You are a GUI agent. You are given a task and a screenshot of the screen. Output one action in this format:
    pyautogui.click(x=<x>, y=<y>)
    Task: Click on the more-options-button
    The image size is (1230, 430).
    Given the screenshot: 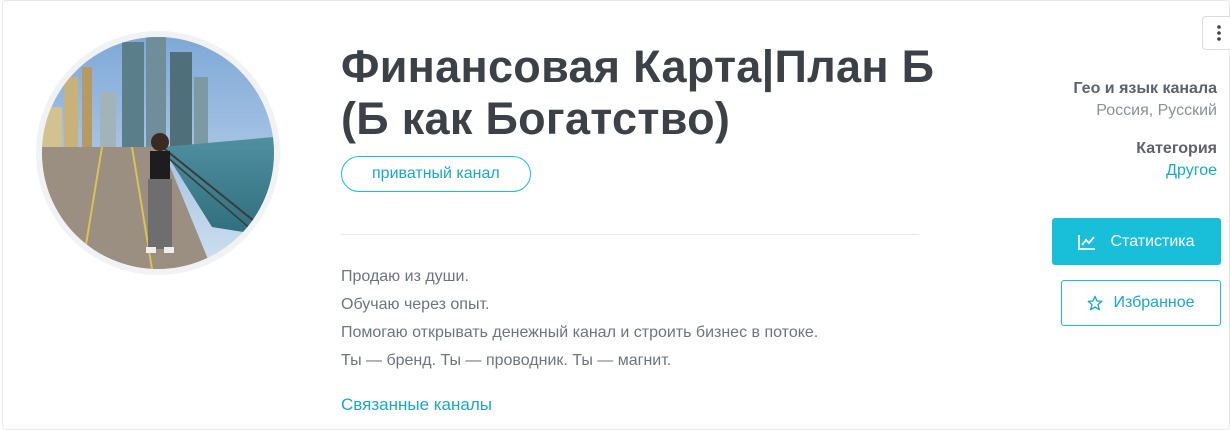 What is the action you would take?
    pyautogui.click(x=1216, y=33)
    